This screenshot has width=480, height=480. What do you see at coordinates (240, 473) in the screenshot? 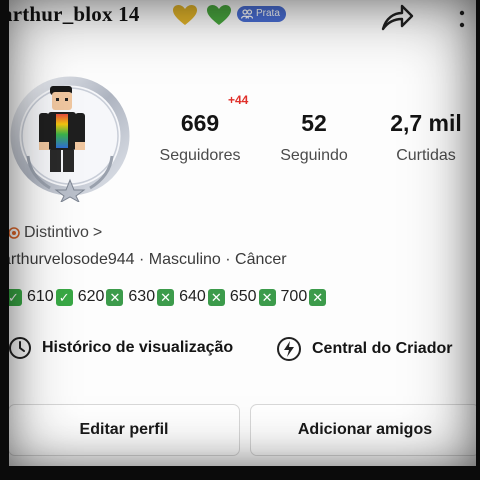
I see `frame-bottom-edge` at bounding box center [240, 473].